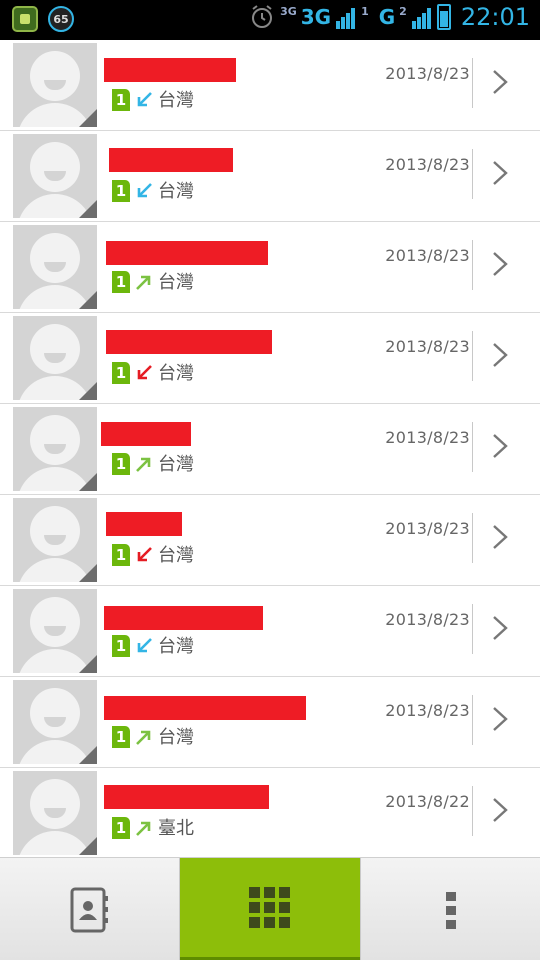 The image size is (540, 960). I want to click on contacts-book-icon, so click(89, 909).